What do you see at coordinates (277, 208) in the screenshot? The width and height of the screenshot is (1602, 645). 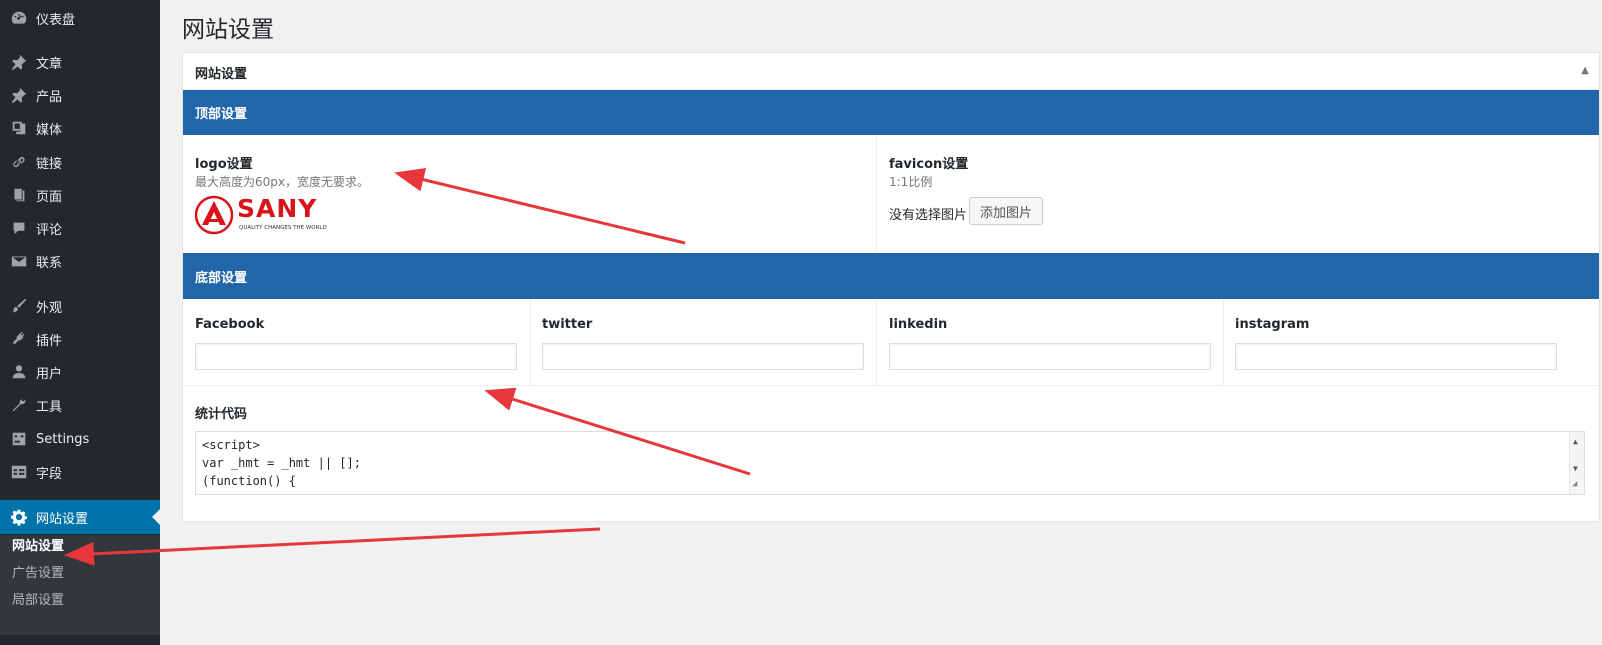 I see `logo-brand-text: SANY` at bounding box center [277, 208].